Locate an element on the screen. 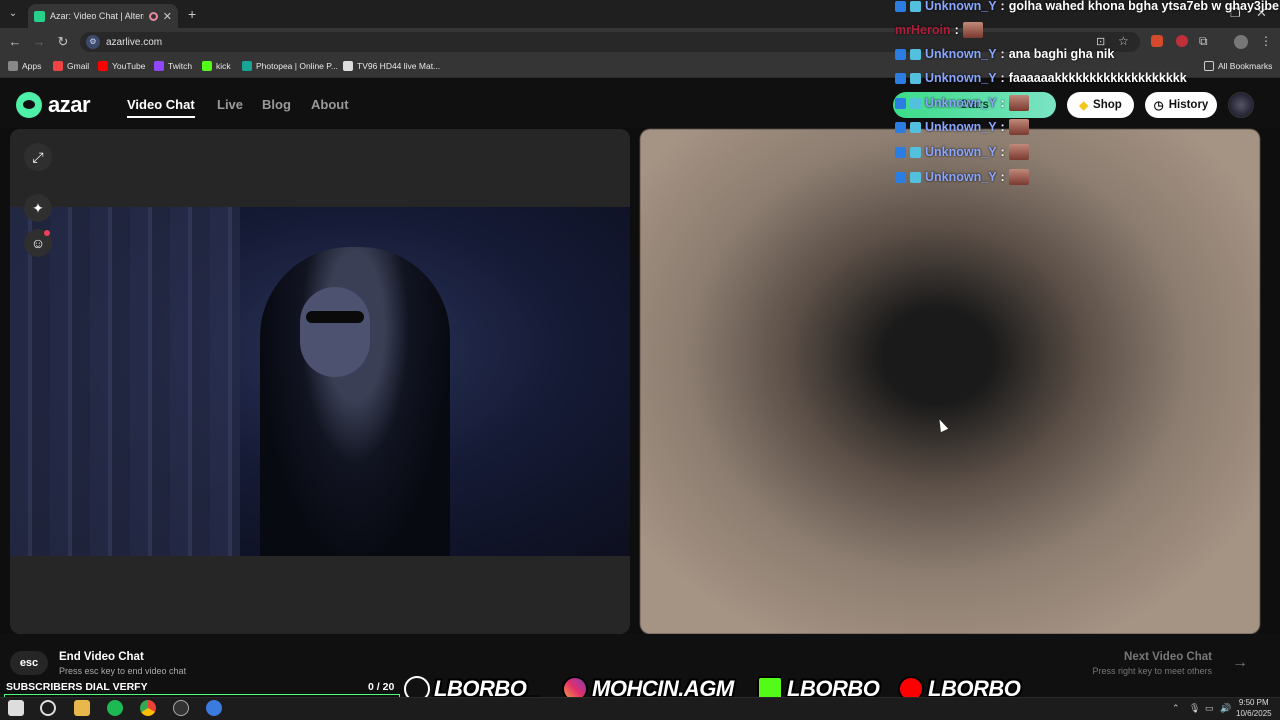  next-video-chat-hint: Press right key to meet others is located at coordinates (1152, 671).